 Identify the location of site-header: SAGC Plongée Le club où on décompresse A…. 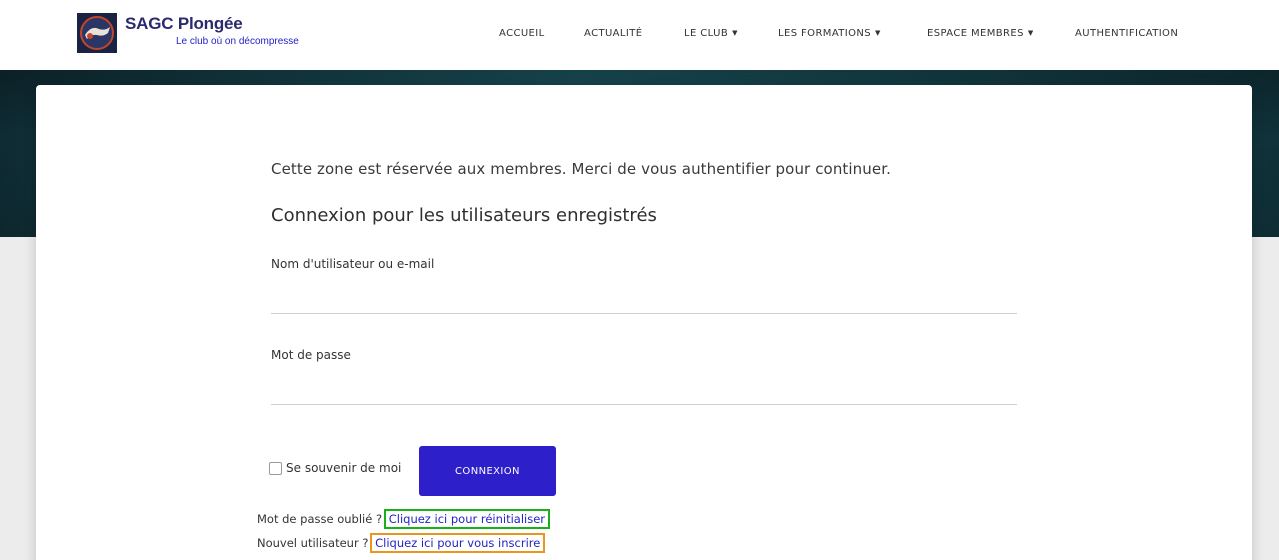
(639, 35).